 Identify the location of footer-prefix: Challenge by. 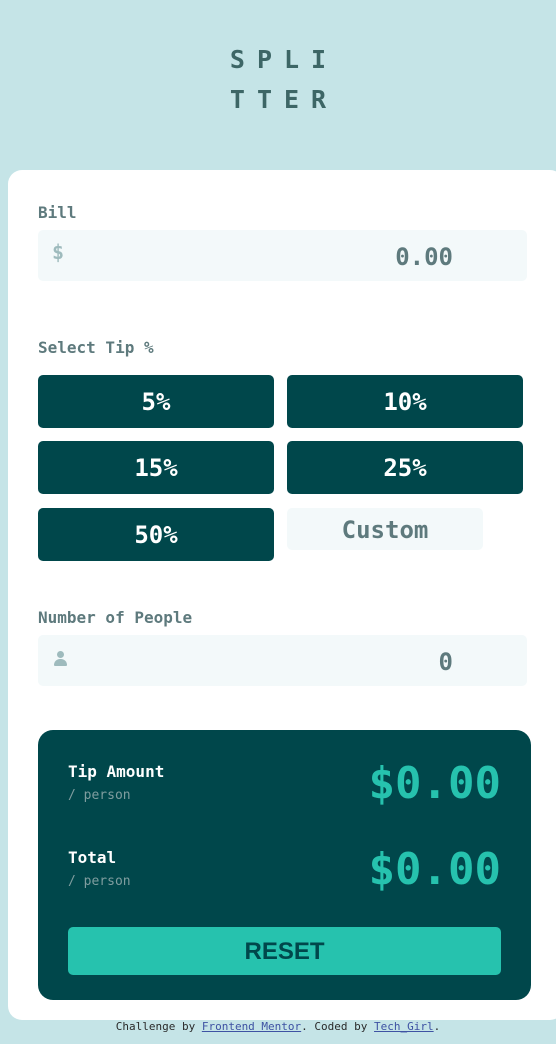
(158, 1026).